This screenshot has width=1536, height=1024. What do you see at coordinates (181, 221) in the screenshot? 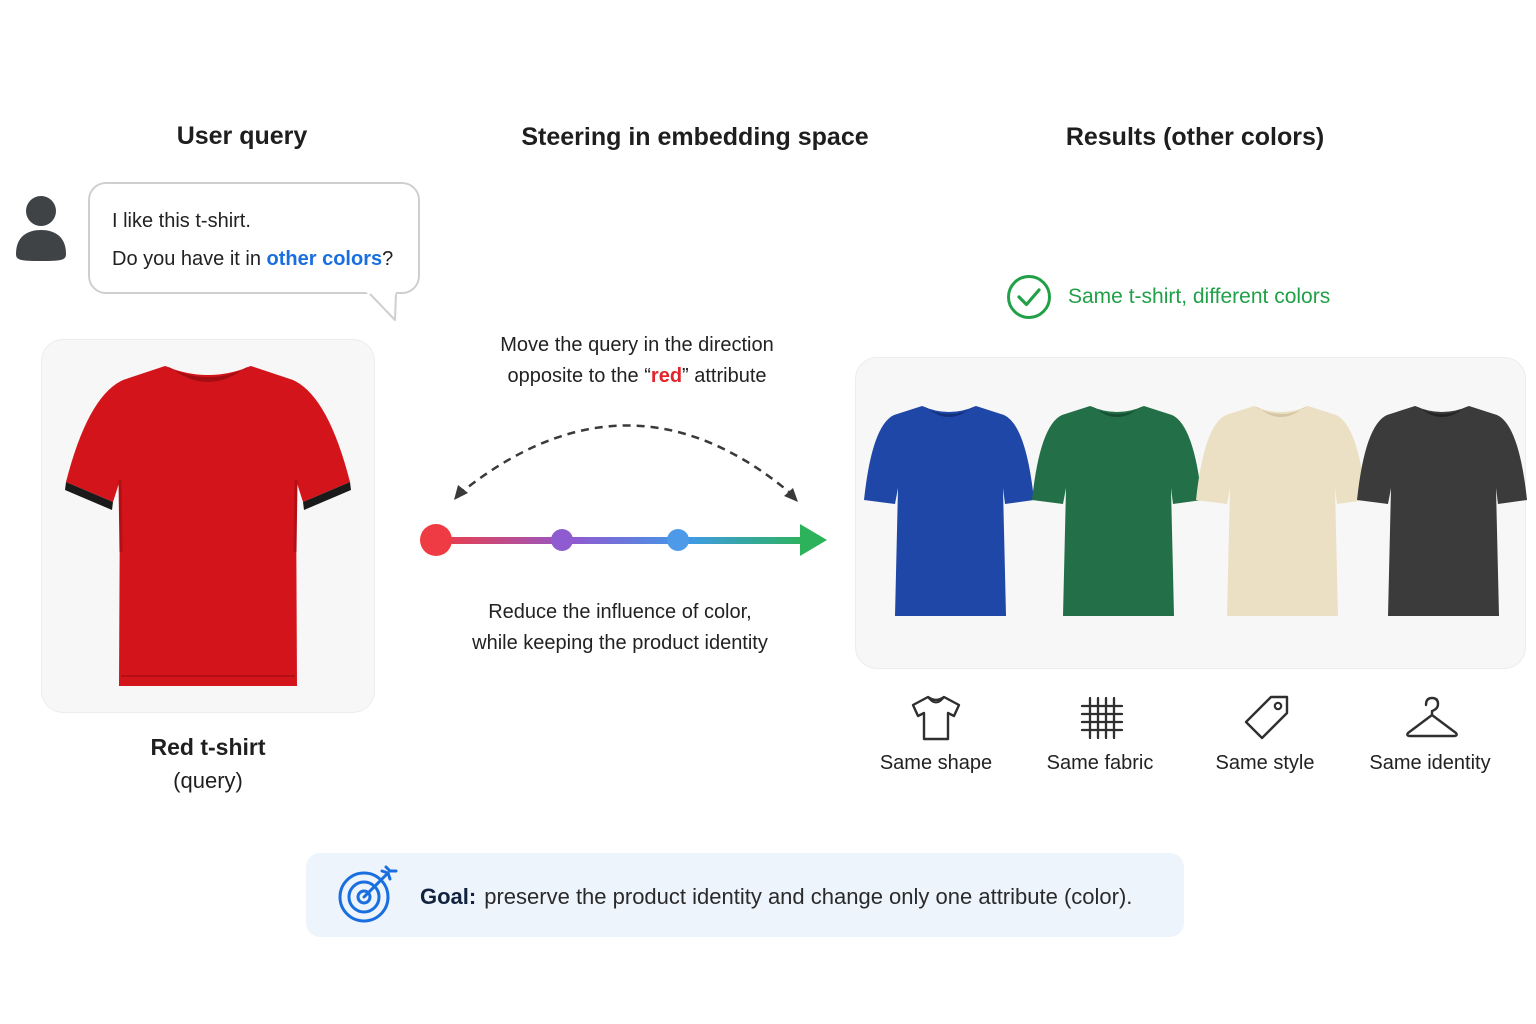
I see `bubble-line-1: I like this t-shirt.` at bounding box center [181, 221].